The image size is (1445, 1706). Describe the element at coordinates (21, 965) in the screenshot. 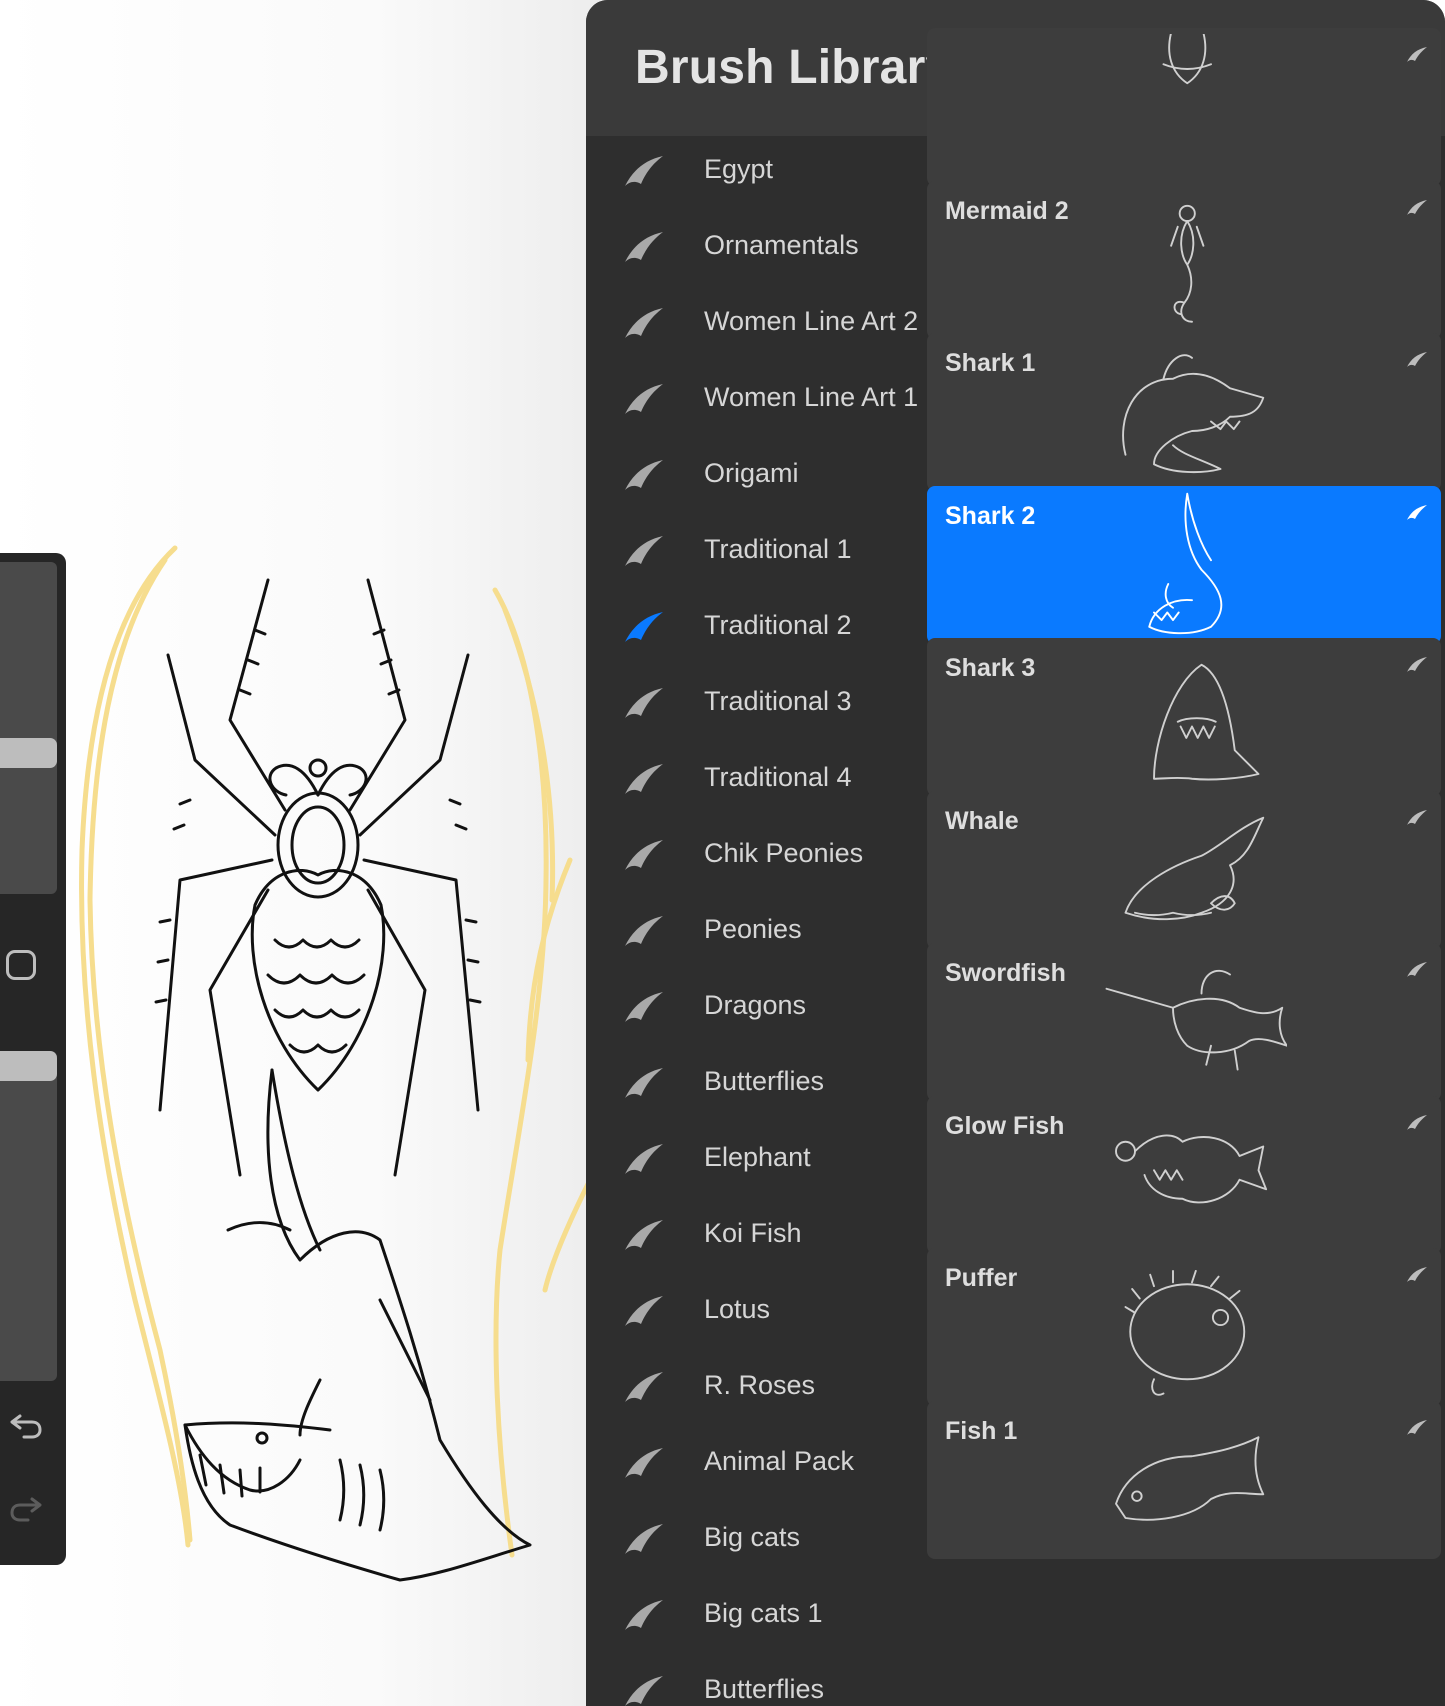

I see `modify-button` at that location.